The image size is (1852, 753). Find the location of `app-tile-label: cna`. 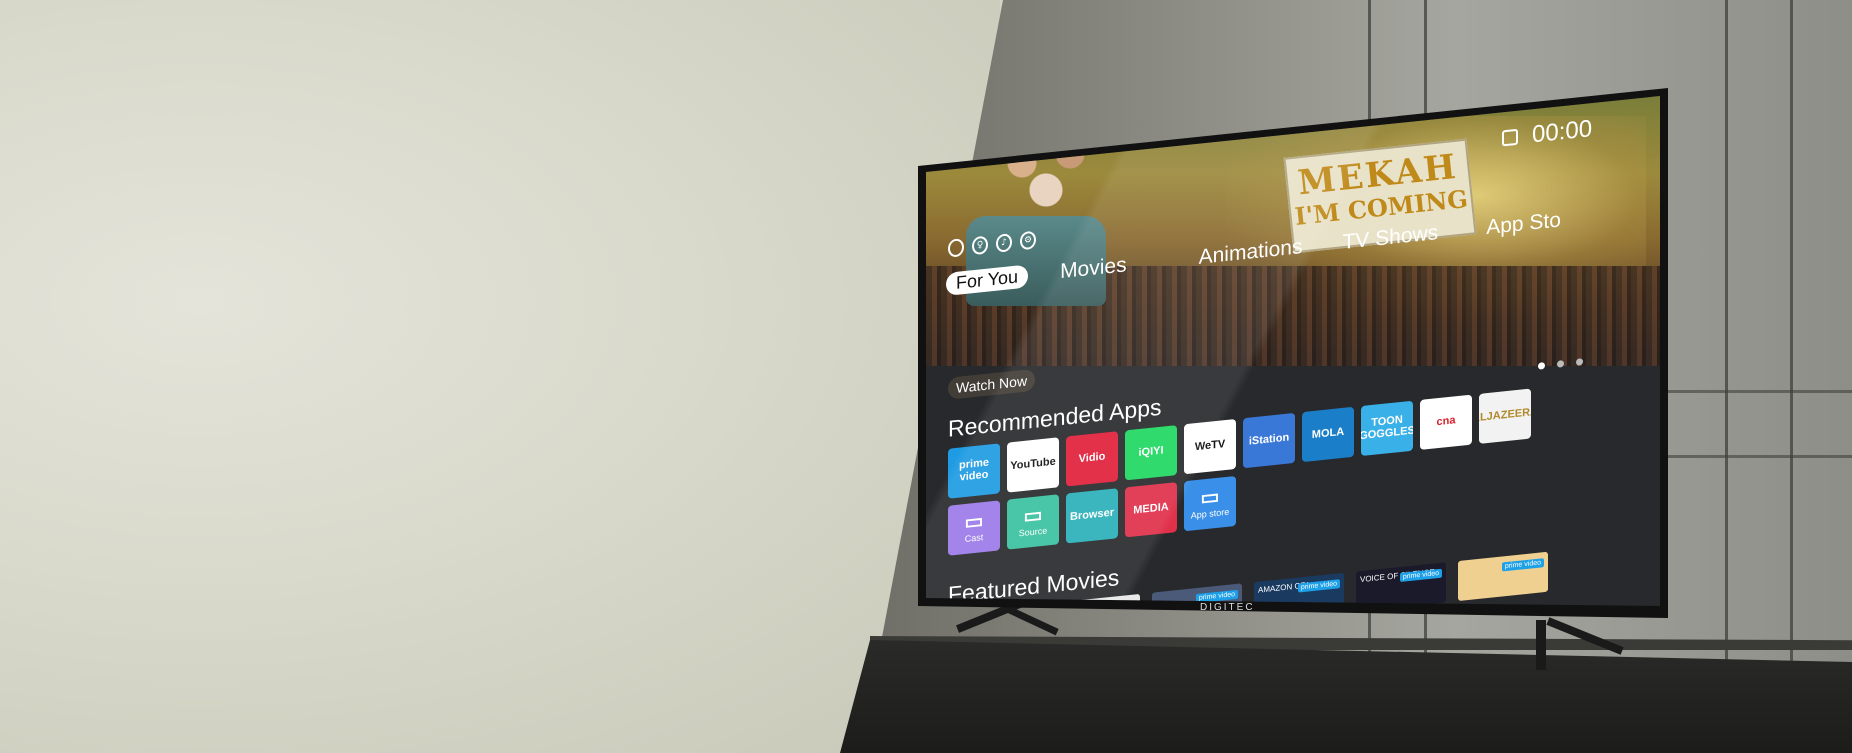

app-tile-label: cna is located at coordinates (1446, 421).